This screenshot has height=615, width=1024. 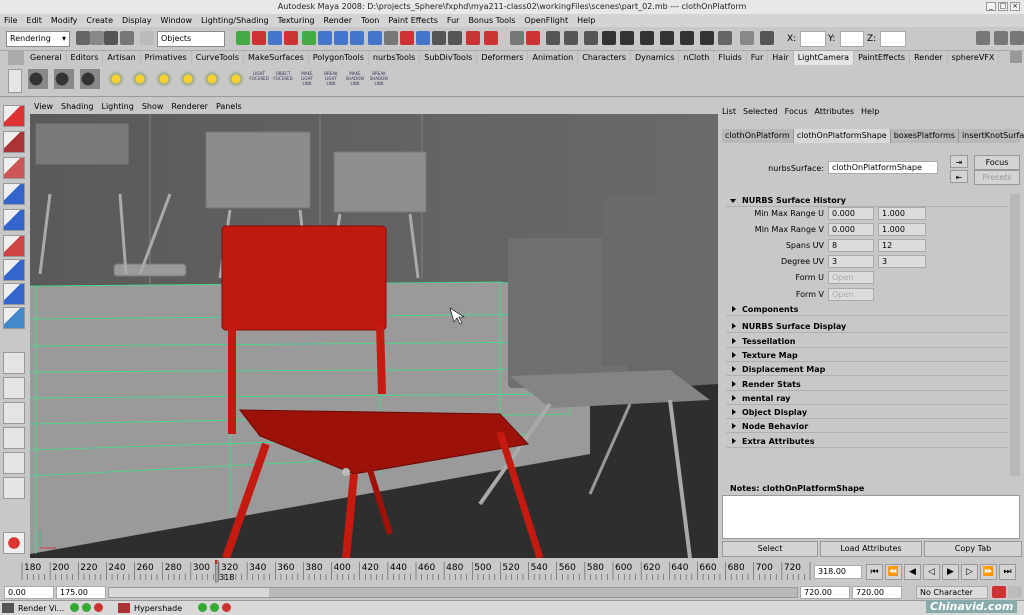 I want to click on shelf-button-label: MAKE SHADOW LINK, so click(x=355, y=78).